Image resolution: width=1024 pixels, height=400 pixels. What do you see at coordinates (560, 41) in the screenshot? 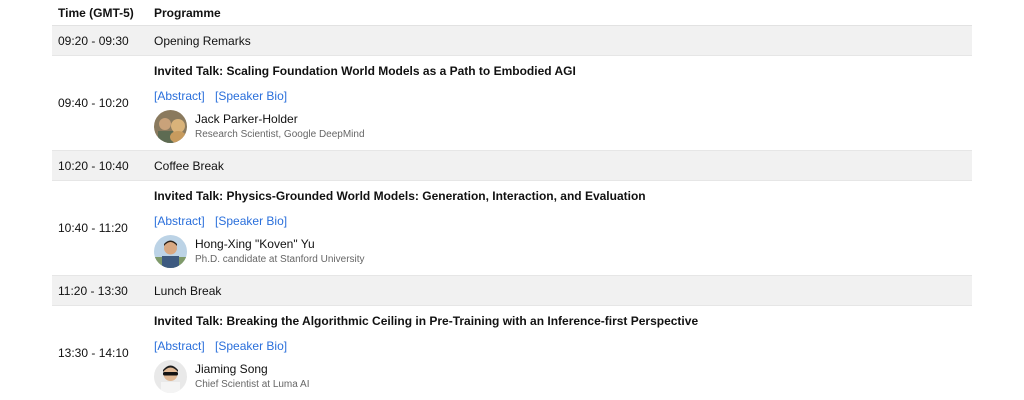
I see `session-label: Opening Remarks` at bounding box center [560, 41].